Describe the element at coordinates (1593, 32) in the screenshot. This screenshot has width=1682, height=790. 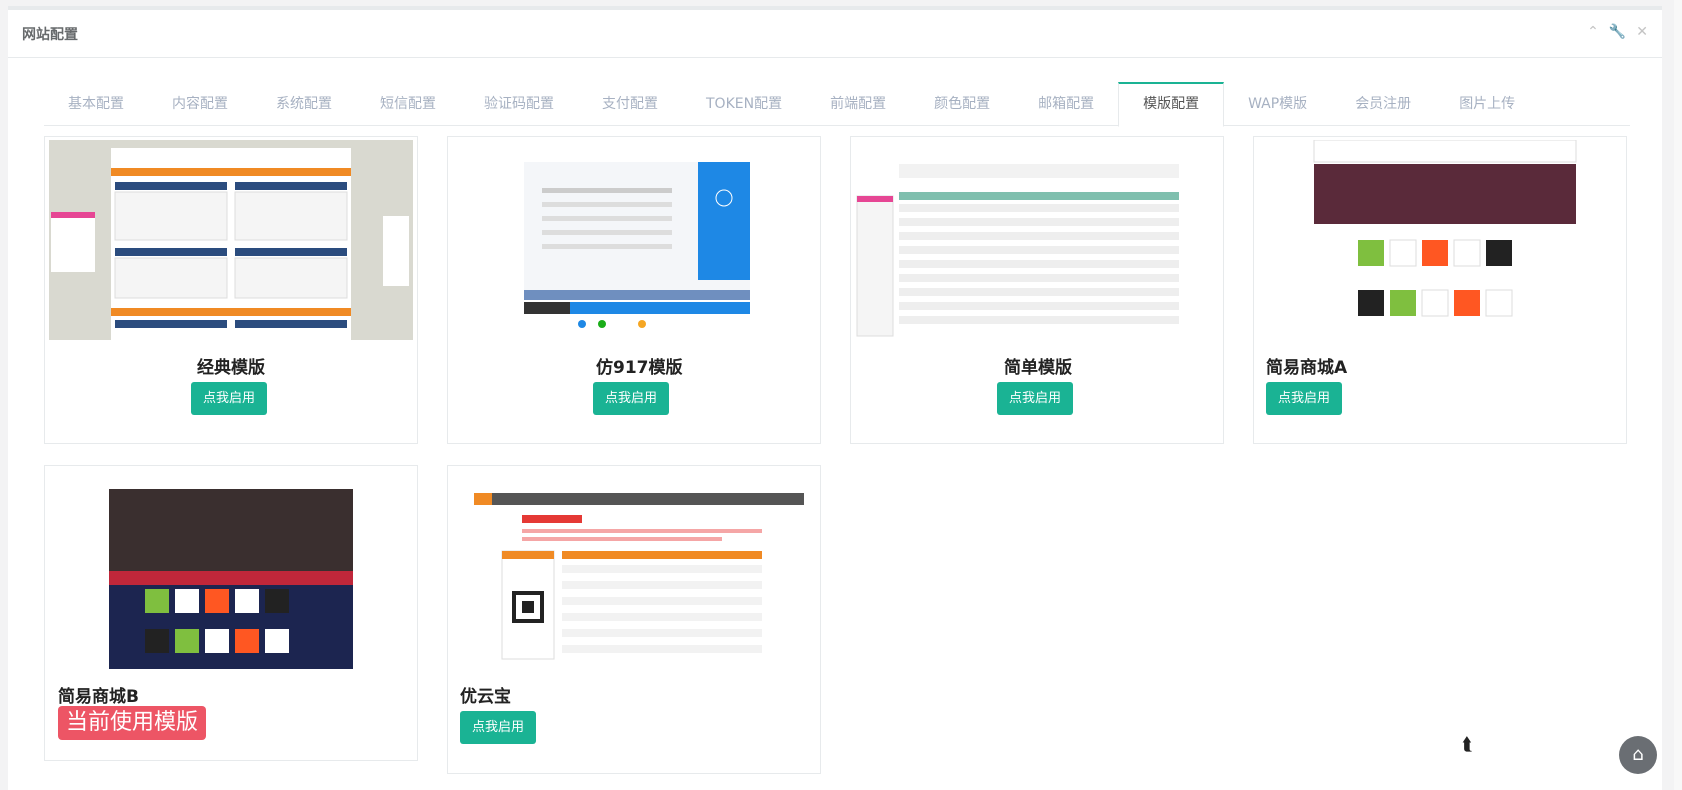
I see `collapse-icon: ⌃` at that location.